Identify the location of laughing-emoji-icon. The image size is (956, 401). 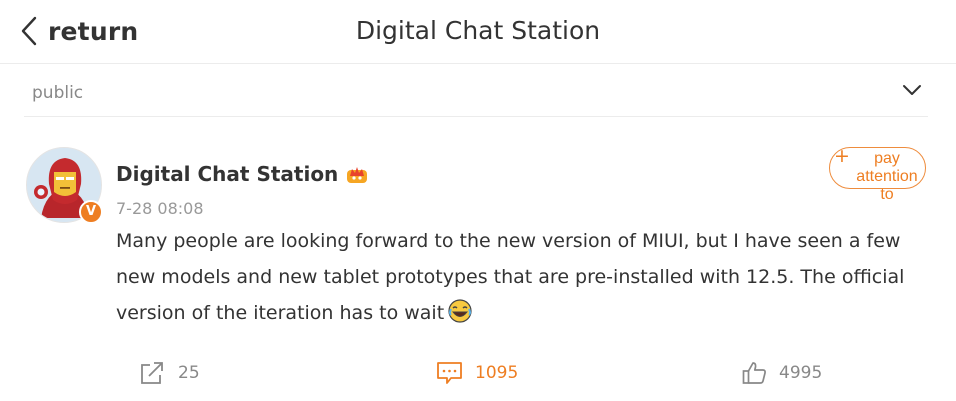
(460, 317).